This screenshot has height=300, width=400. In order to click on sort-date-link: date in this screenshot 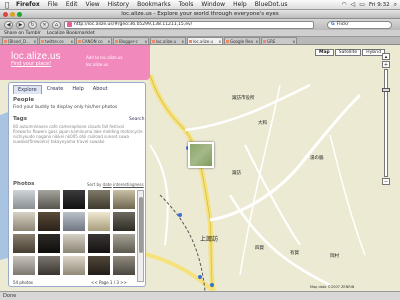, I will do `click(107, 184)`.